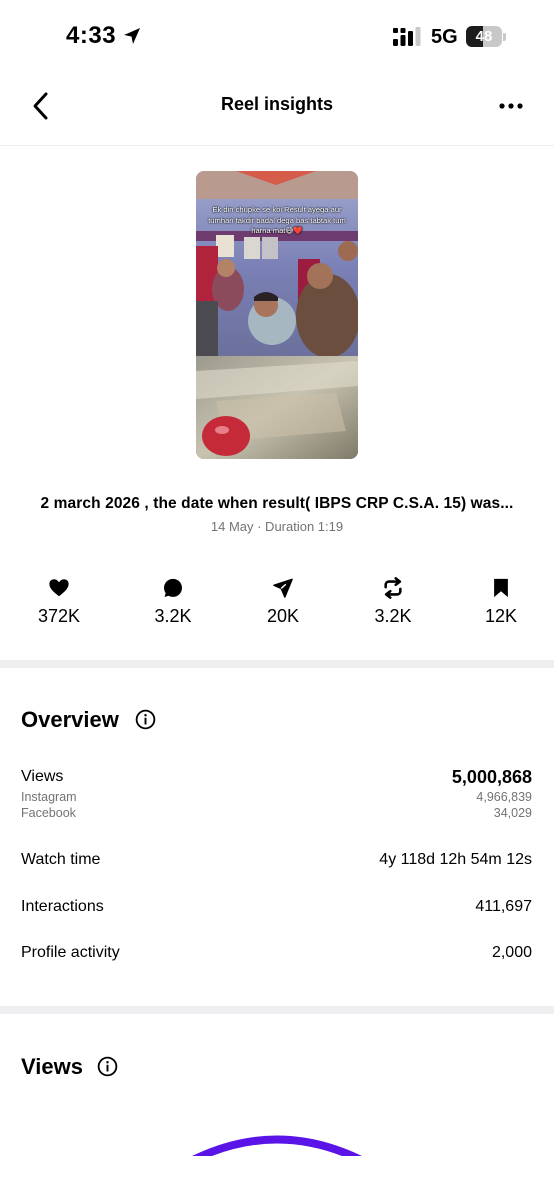  What do you see at coordinates (503, 906) in the screenshot?
I see `interactions-value: 411,697` at bounding box center [503, 906].